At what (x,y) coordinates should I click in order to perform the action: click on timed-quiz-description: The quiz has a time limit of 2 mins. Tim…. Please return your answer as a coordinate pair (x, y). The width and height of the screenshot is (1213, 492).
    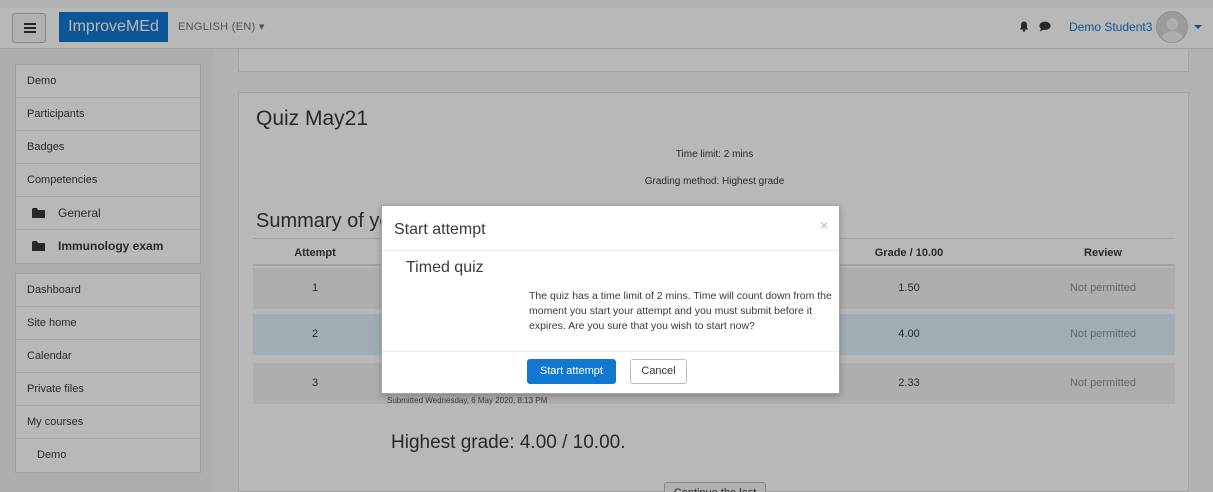
    Looking at the image, I should click on (680, 311).